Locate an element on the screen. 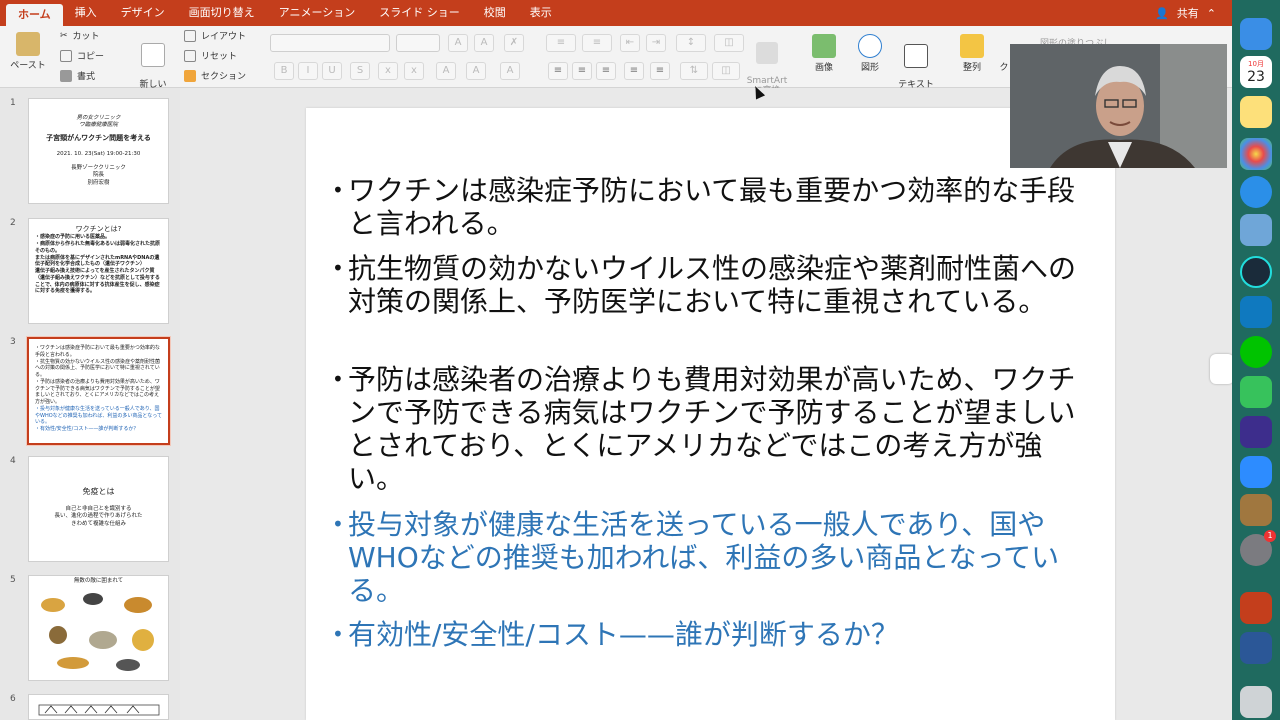 The width and height of the screenshot is (1280, 720). underline-icon: U is located at coordinates (332, 71).